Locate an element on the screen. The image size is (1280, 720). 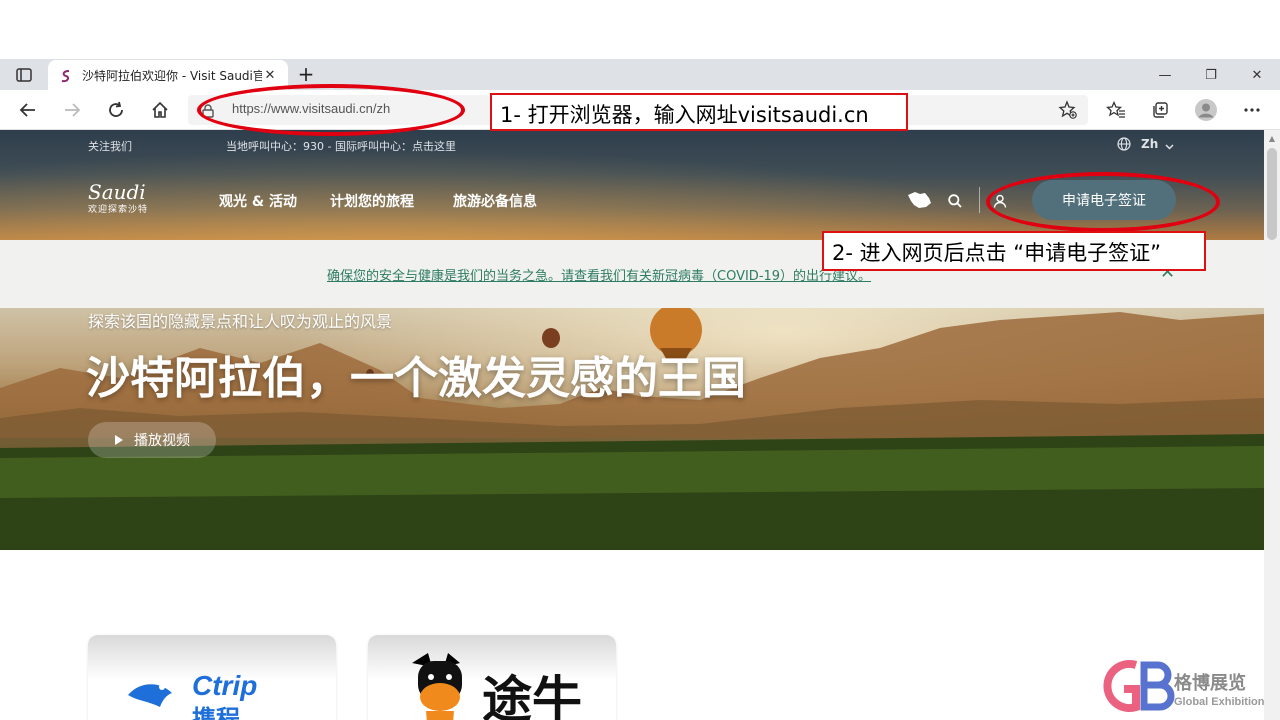
page-scrollbar: ▲ is located at coordinates (1272, 425).